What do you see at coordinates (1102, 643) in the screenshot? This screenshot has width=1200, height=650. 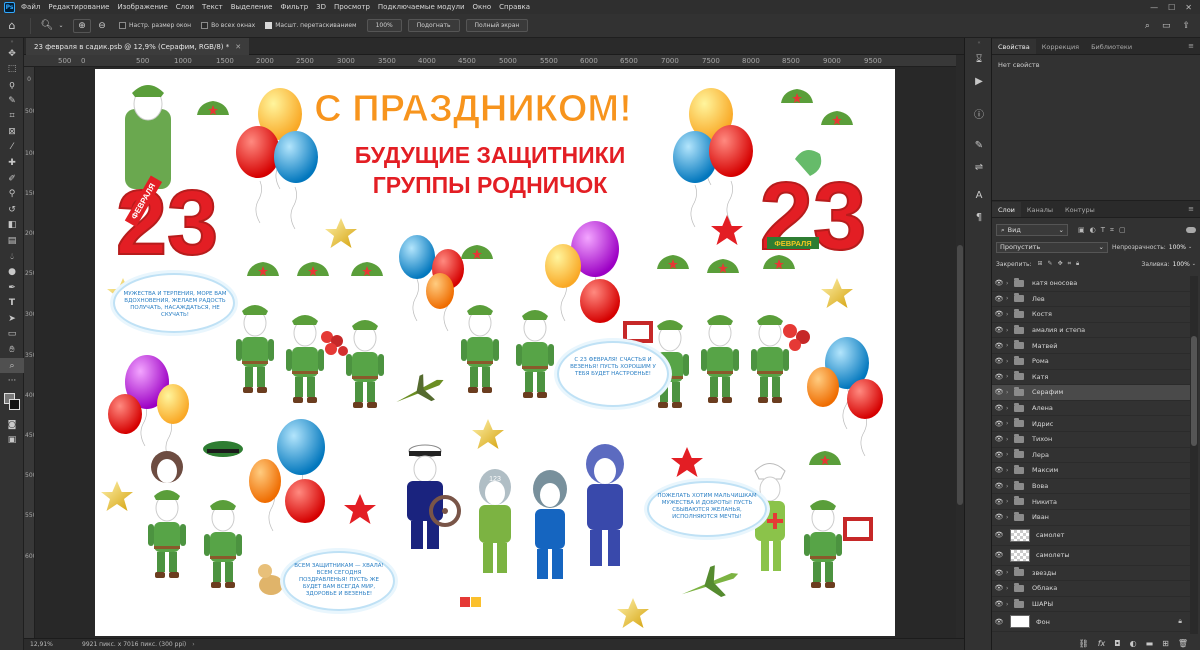 I see `layer-style-icon: fx` at bounding box center [1102, 643].